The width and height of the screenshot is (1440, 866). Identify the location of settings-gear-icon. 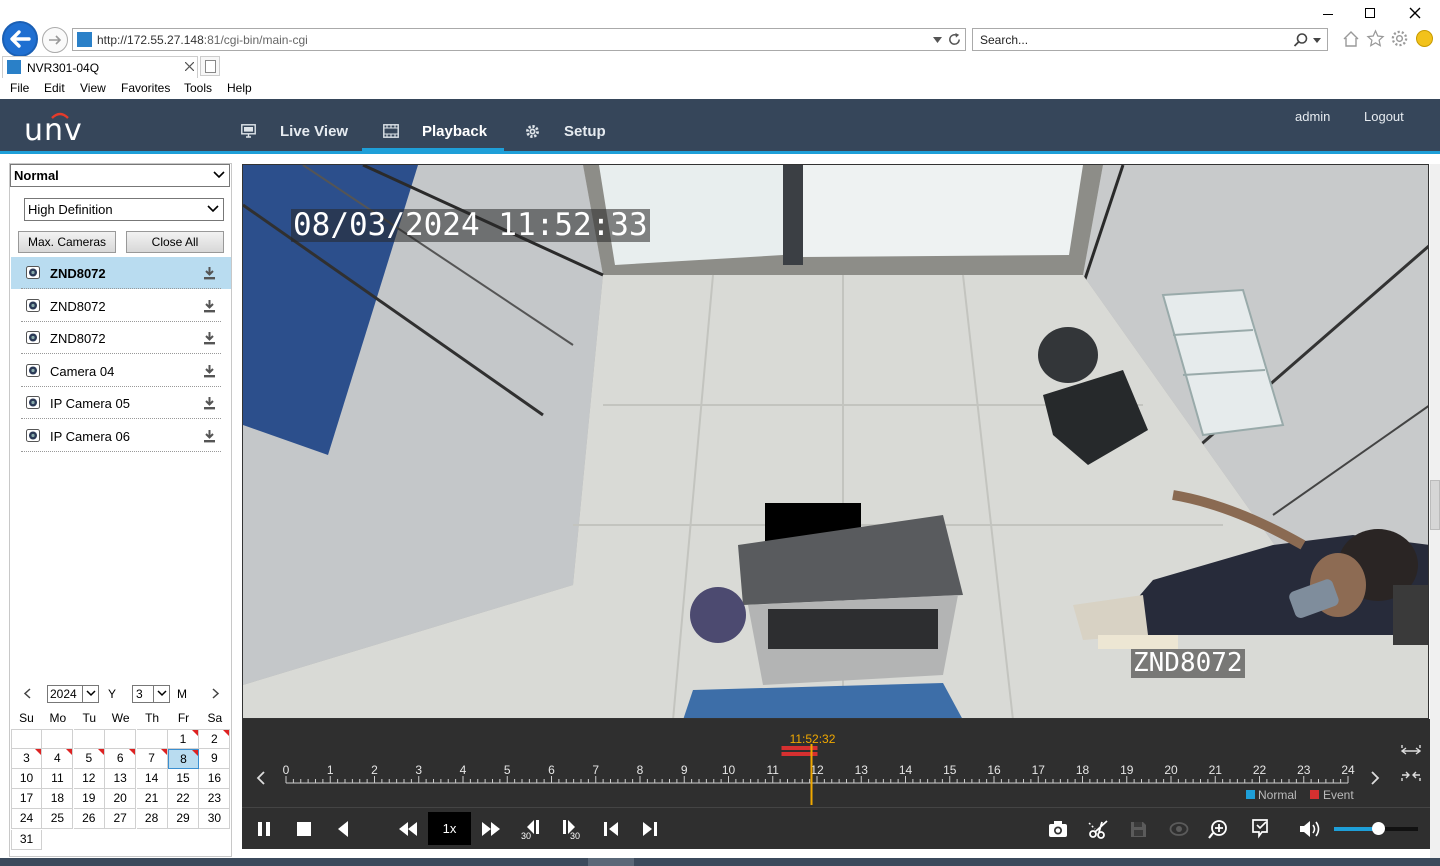
(1399, 38).